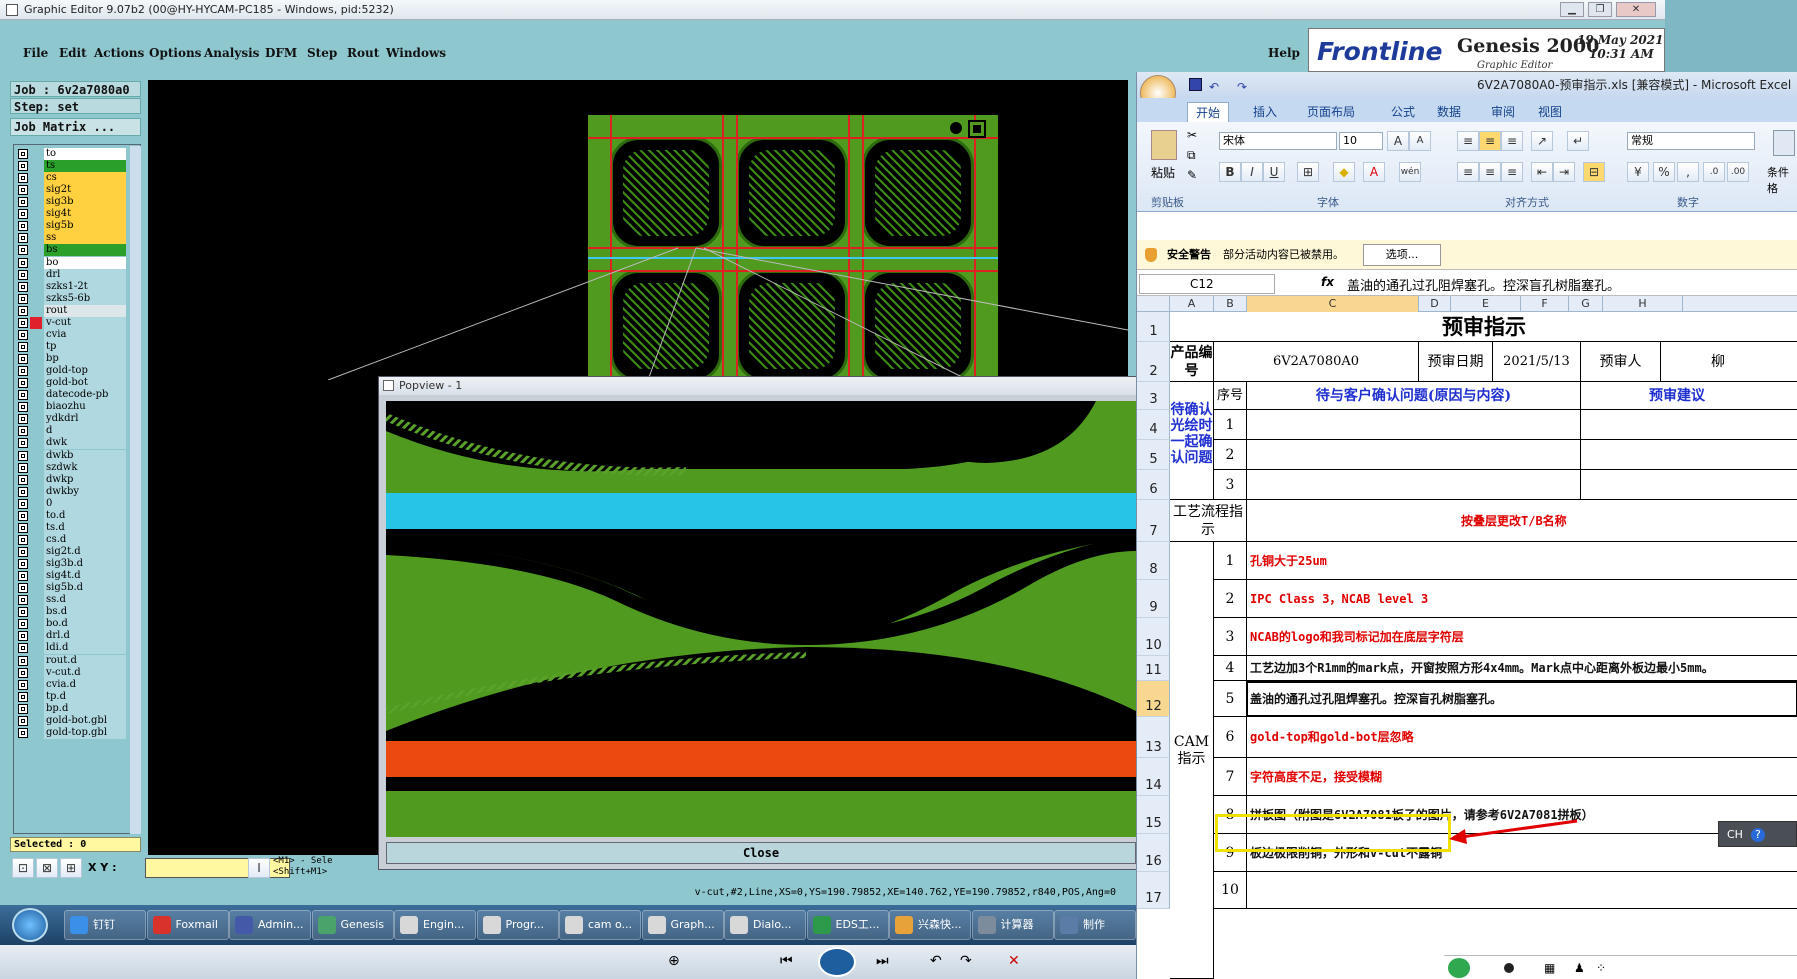 Image resolution: width=1797 pixels, height=979 pixels. I want to click on layer-row: cs, so click(70, 178).